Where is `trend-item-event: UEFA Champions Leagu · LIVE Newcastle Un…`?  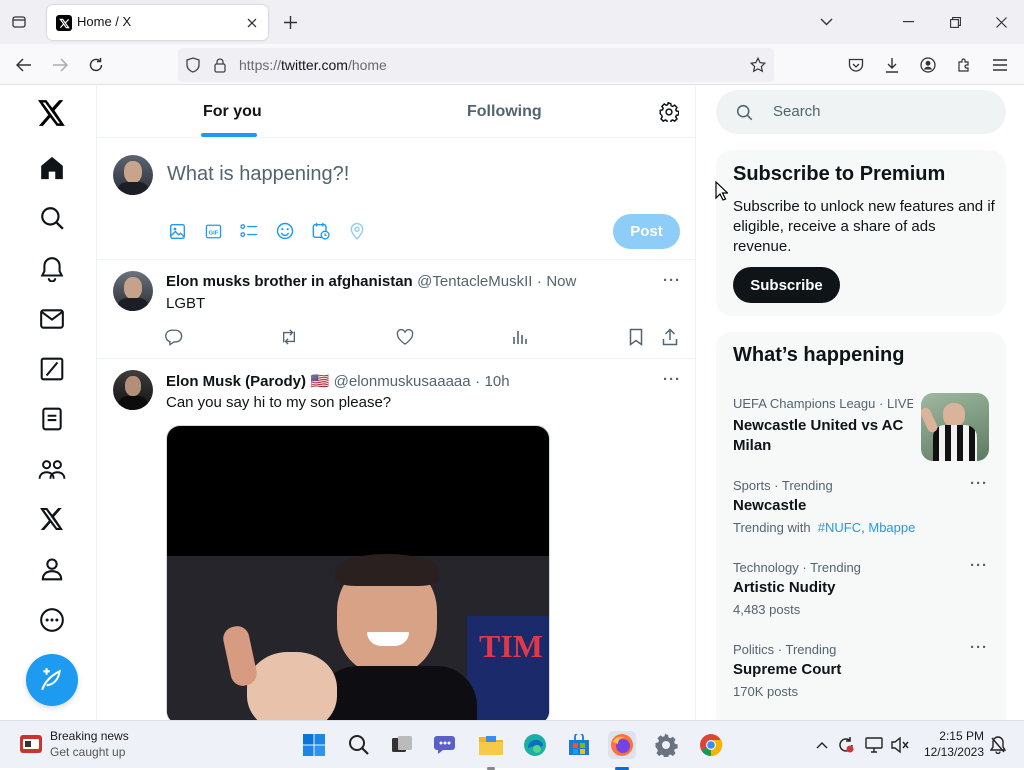 trend-item-event: UEFA Champions Leagu · LIVE Newcastle Un… is located at coordinates (861, 427).